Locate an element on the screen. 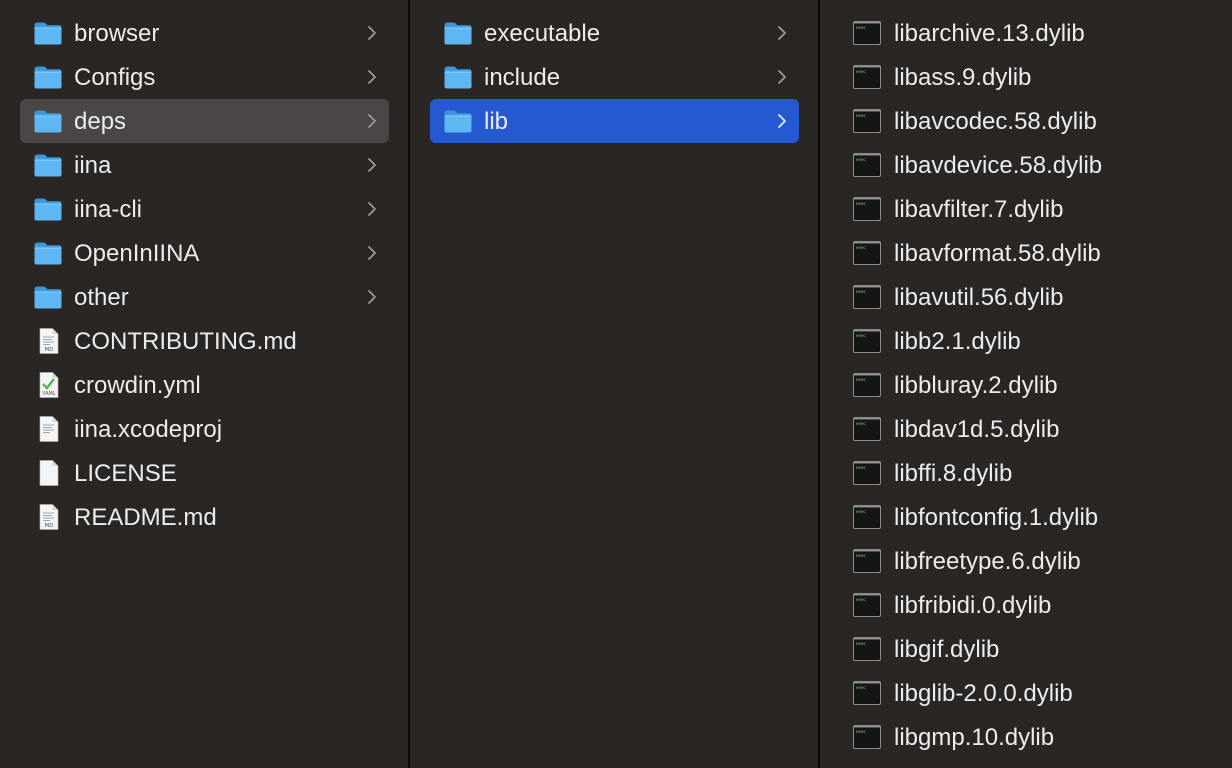  file-row-libavcodec-58-dylib: exec libavcodec.58.dylib is located at coordinates (1026, 121).